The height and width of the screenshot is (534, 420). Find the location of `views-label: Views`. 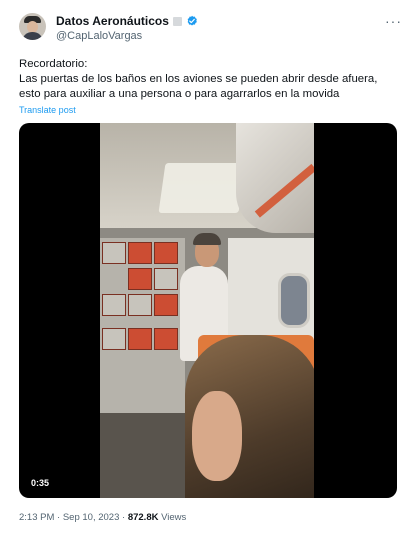

views-label: Views is located at coordinates (174, 517).